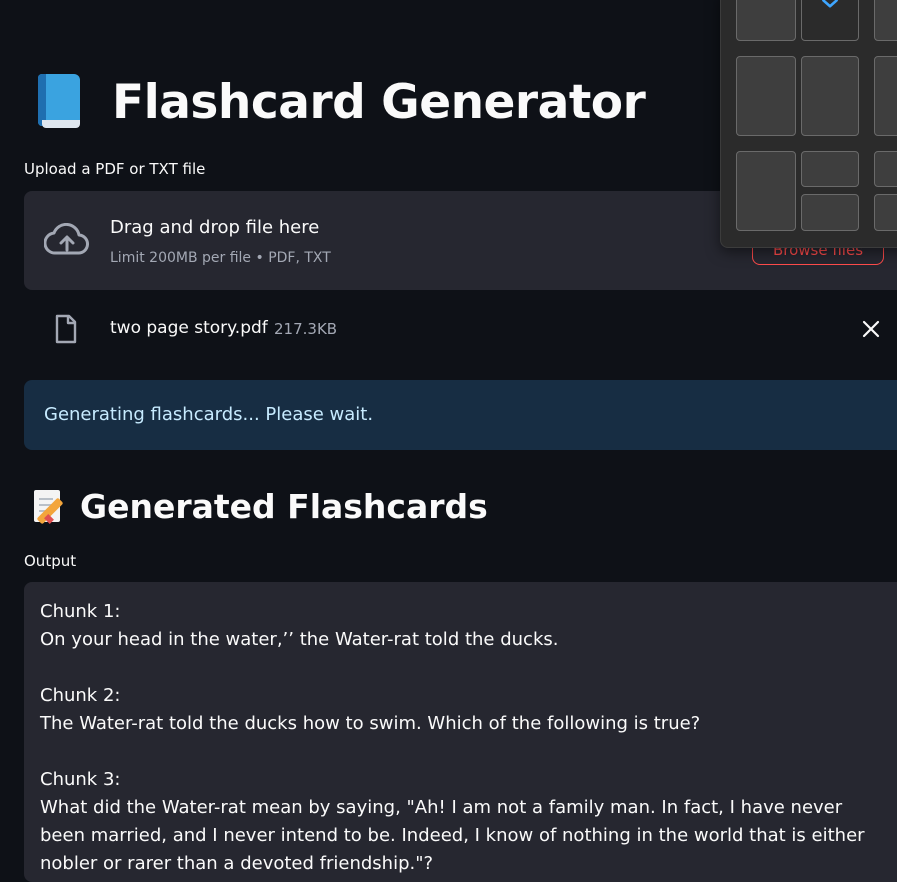 The width and height of the screenshot is (897, 882). What do you see at coordinates (49, 506) in the screenshot?
I see `memo-icon` at bounding box center [49, 506].